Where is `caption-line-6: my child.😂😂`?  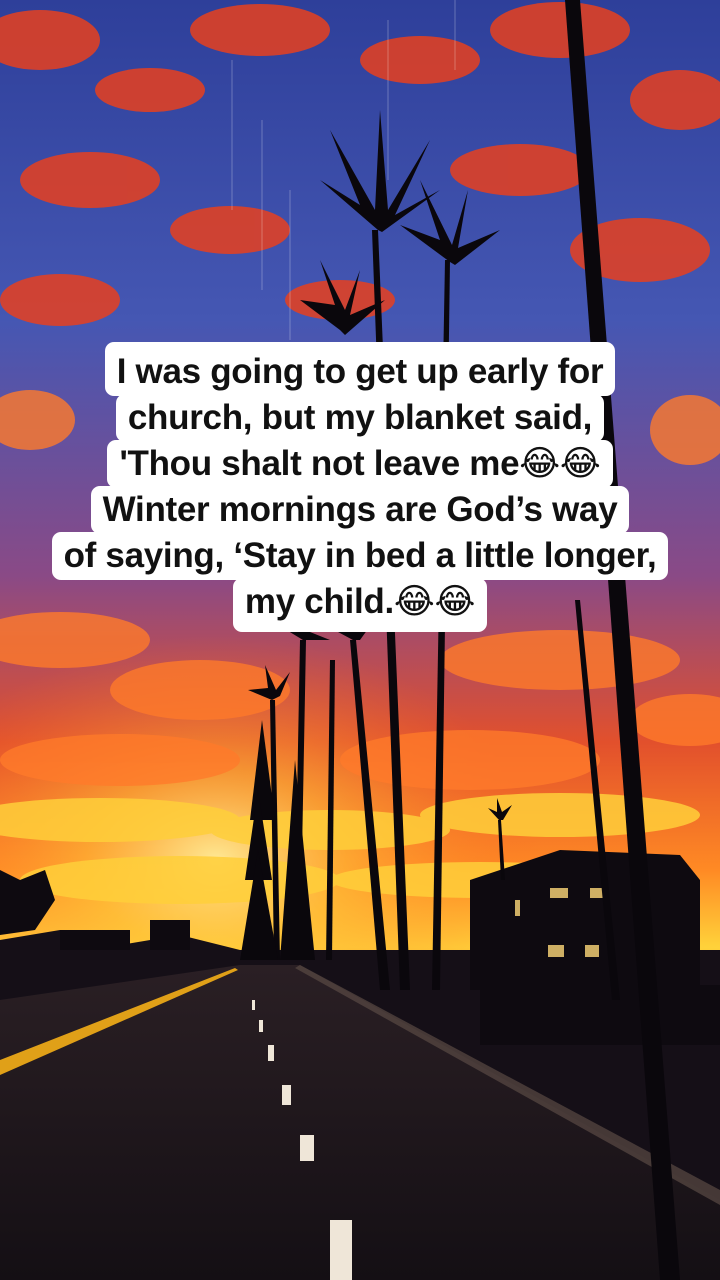 caption-line-6: my child.😂😂 is located at coordinates (360, 605).